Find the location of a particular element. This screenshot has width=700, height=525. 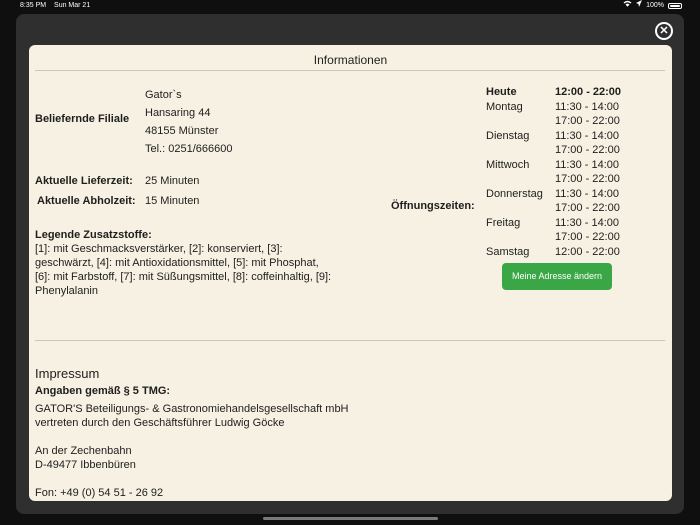

modal-title: Informationen is located at coordinates (350, 60).